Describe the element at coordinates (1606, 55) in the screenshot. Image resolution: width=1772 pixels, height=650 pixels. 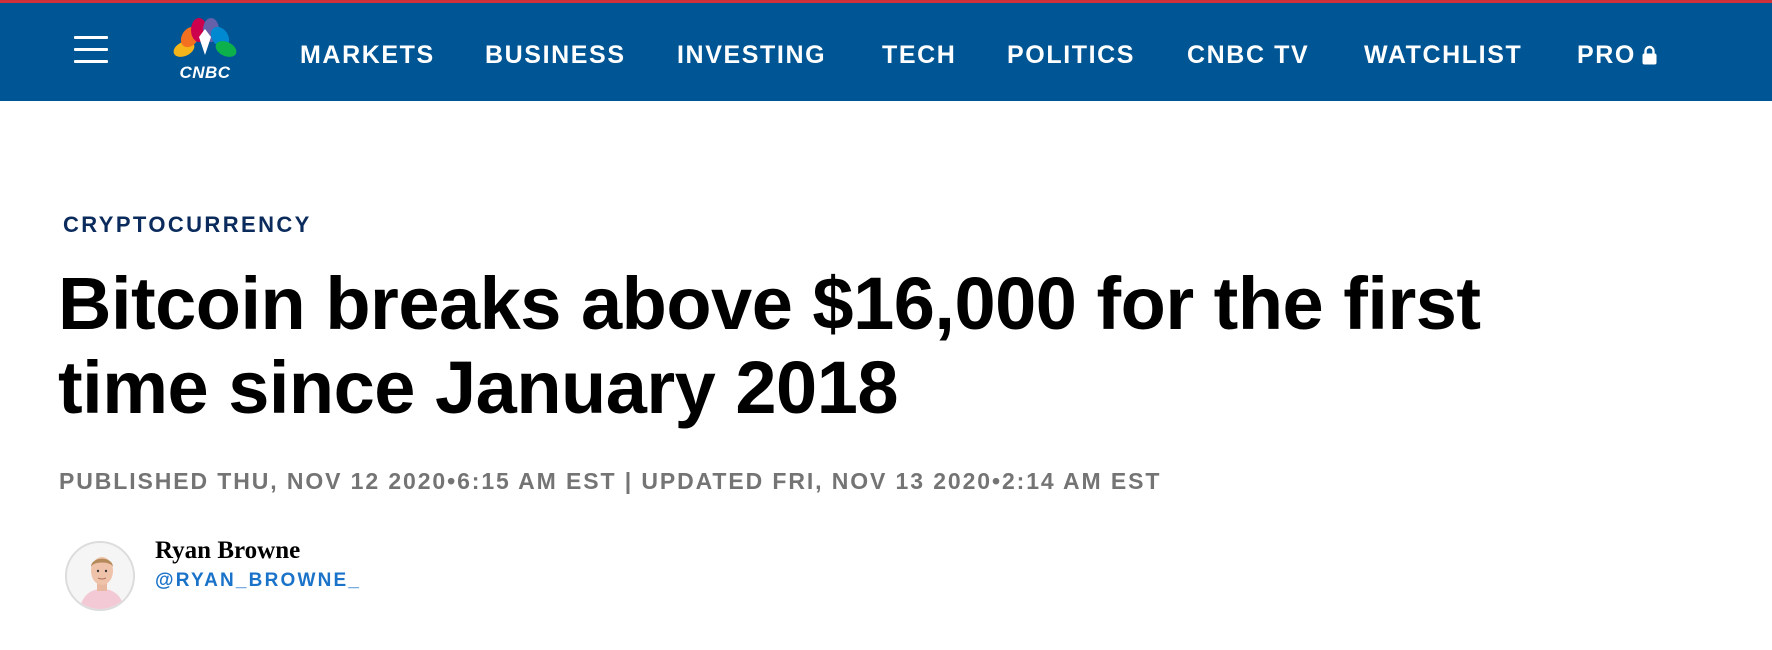
I see `nav-item-pro: PRO` at that location.